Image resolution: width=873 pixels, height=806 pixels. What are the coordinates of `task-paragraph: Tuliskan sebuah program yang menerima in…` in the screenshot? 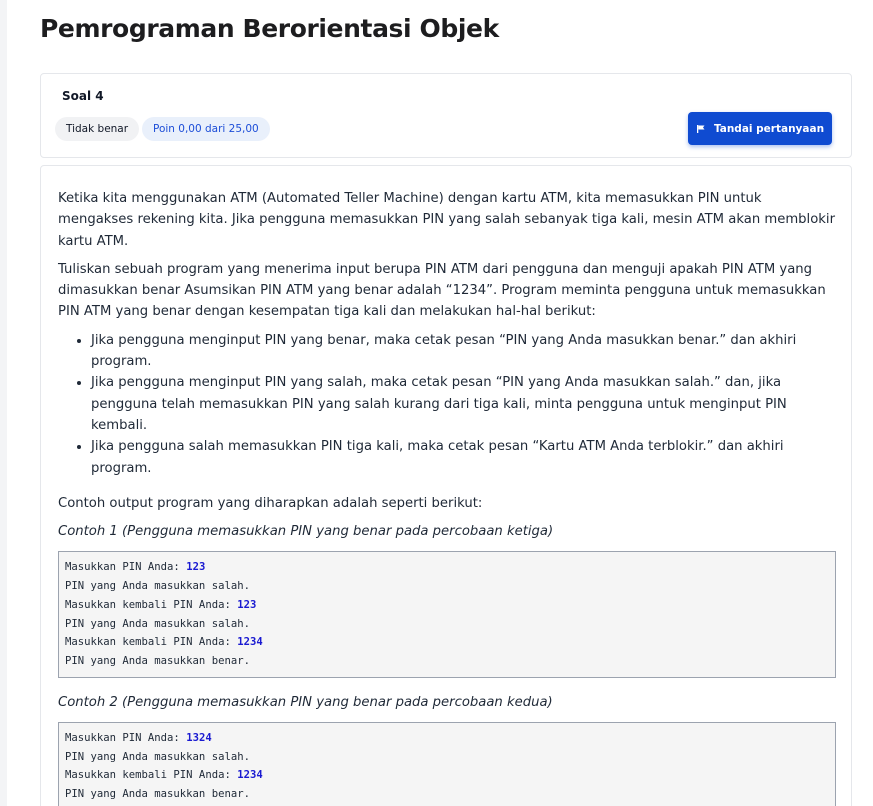 It's located at (442, 290).